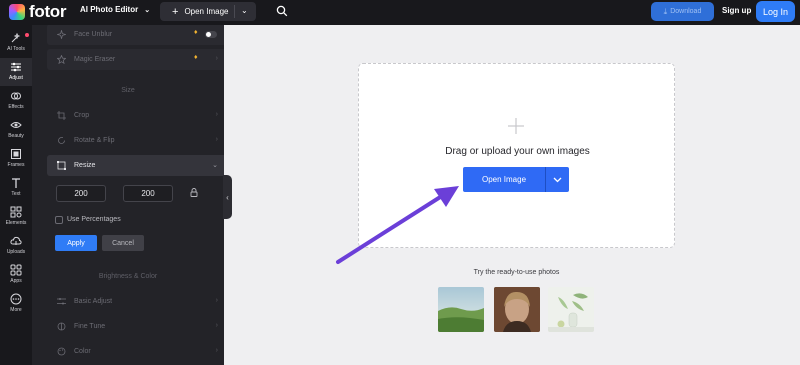  I want to click on tool-rotate-flip: Rotate & Flip ›, so click(135, 140).